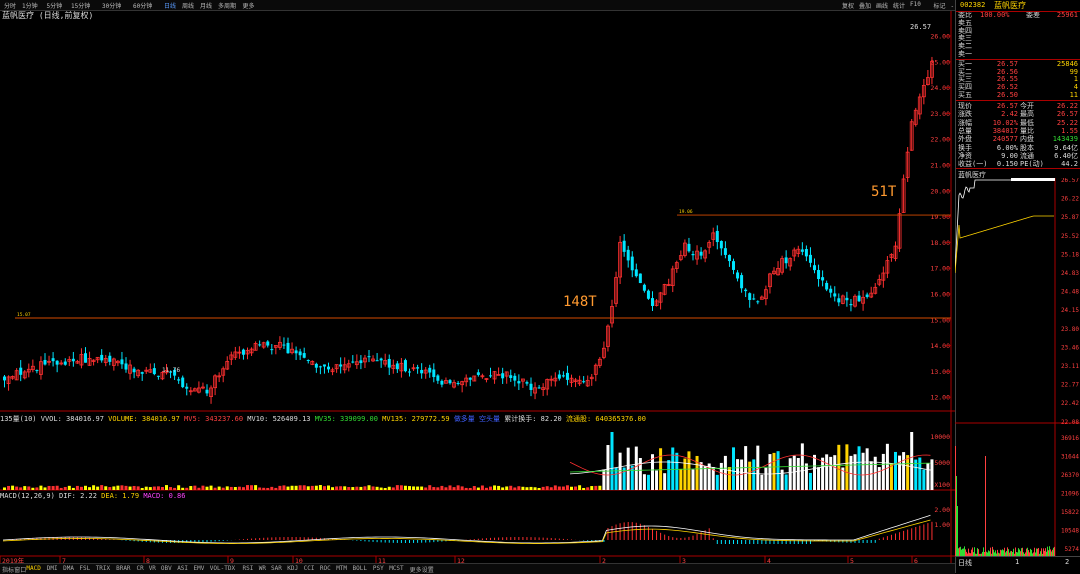 The width and height of the screenshot is (1080, 574). What do you see at coordinates (965, 563) in the screenshot?
I see `side-tab-daily: 日线` at bounding box center [965, 563].